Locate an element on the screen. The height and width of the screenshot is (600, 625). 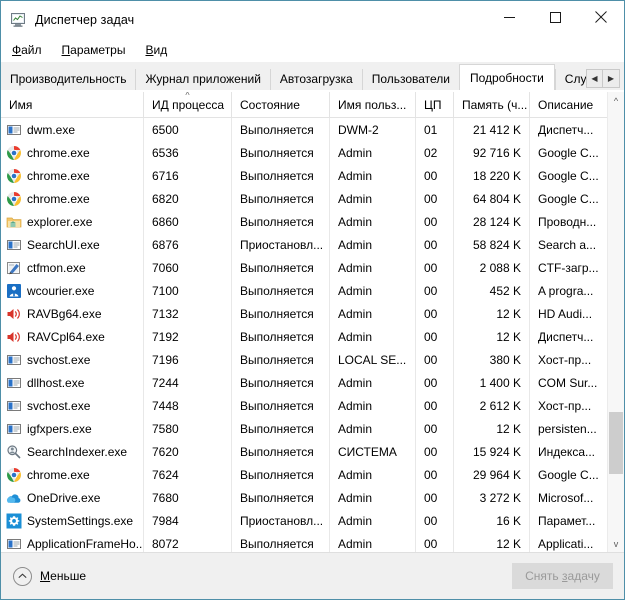
minimize-button is located at coordinates (509, 17).